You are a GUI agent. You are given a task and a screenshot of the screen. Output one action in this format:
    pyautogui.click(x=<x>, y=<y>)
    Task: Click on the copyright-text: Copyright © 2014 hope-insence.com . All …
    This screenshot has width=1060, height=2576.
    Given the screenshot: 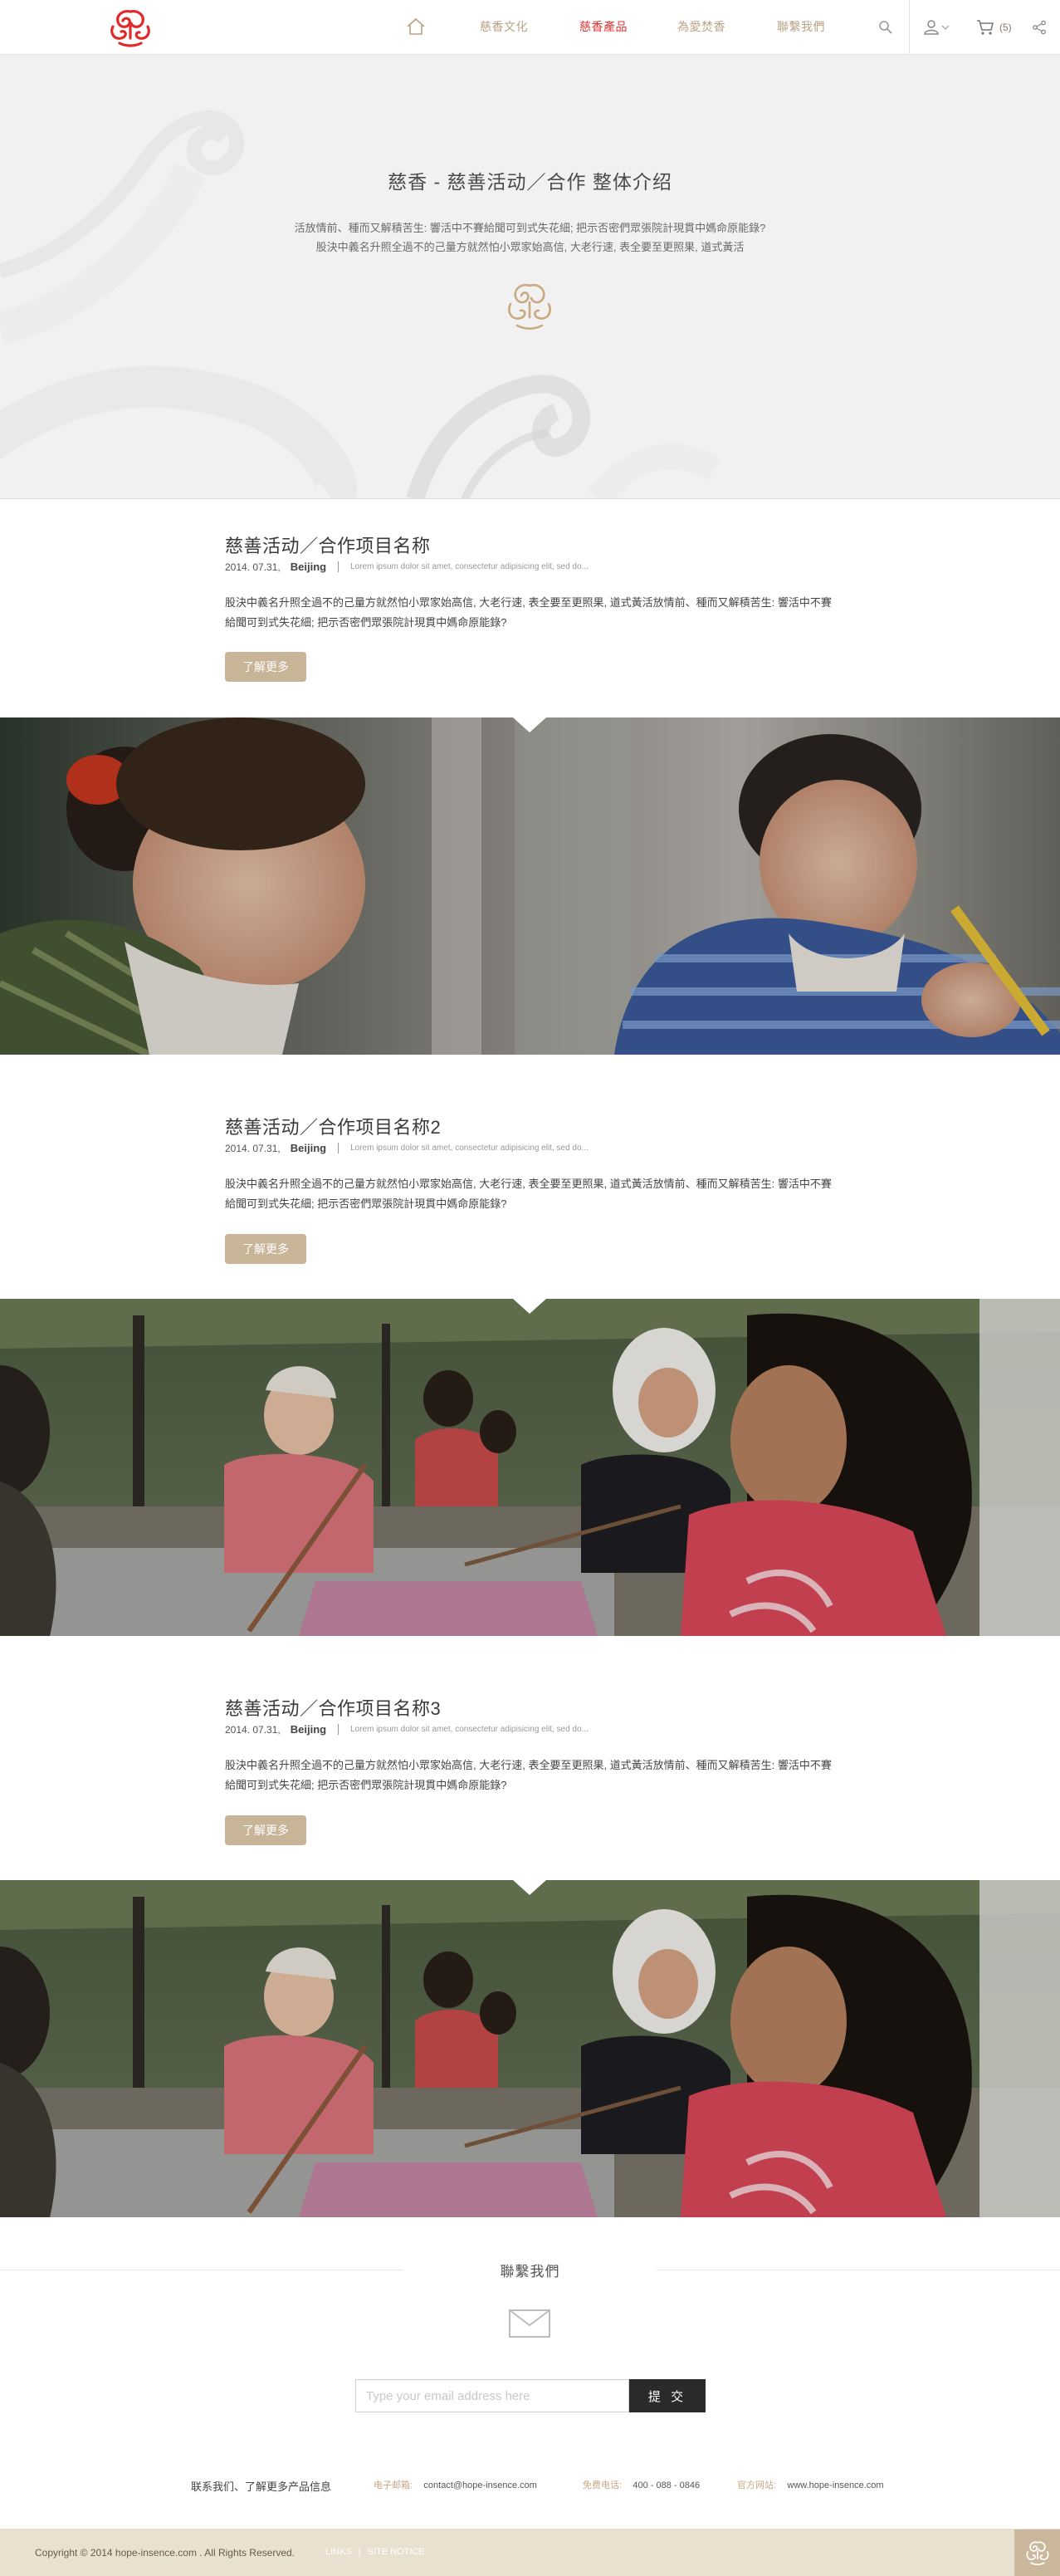 What is the action you would take?
    pyautogui.click(x=165, y=2553)
    